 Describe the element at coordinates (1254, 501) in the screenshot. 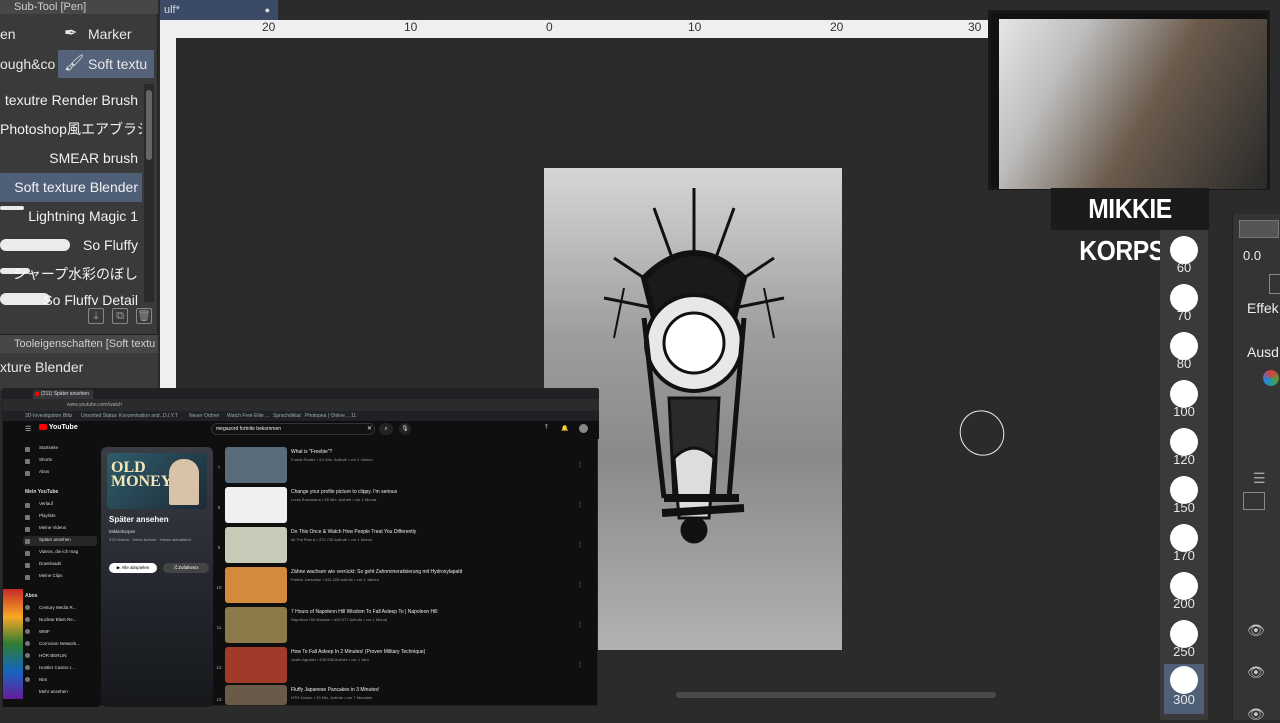

I see `new-layer-icon` at that location.